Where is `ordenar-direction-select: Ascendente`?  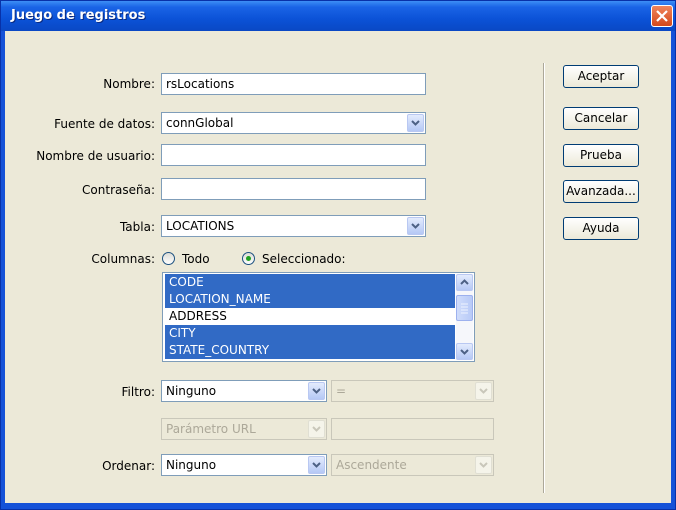
ordenar-direction-select: Ascendente is located at coordinates (412, 465).